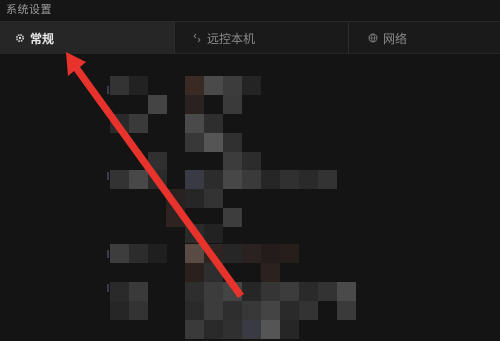  Describe the element at coordinates (42, 38) in the screenshot. I see `tab-general-label: 常规` at that location.